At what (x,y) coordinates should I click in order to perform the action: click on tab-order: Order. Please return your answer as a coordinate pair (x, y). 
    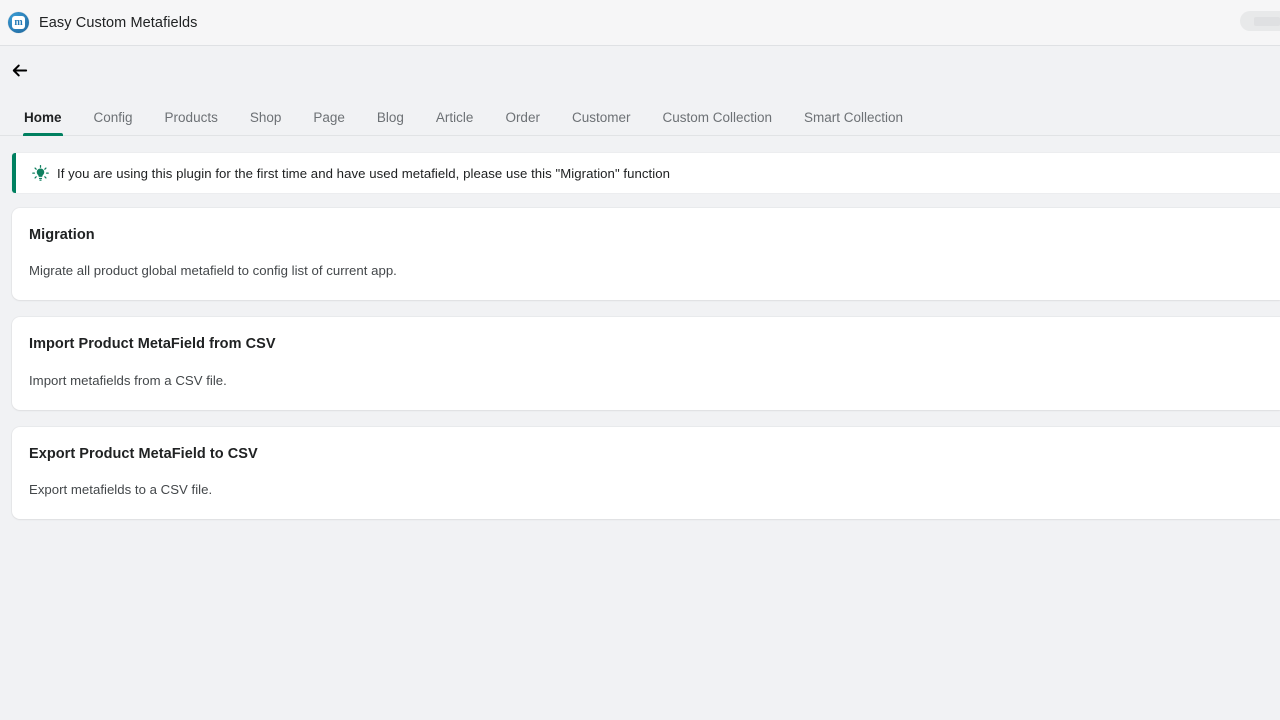
    Looking at the image, I should click on (522, 122).